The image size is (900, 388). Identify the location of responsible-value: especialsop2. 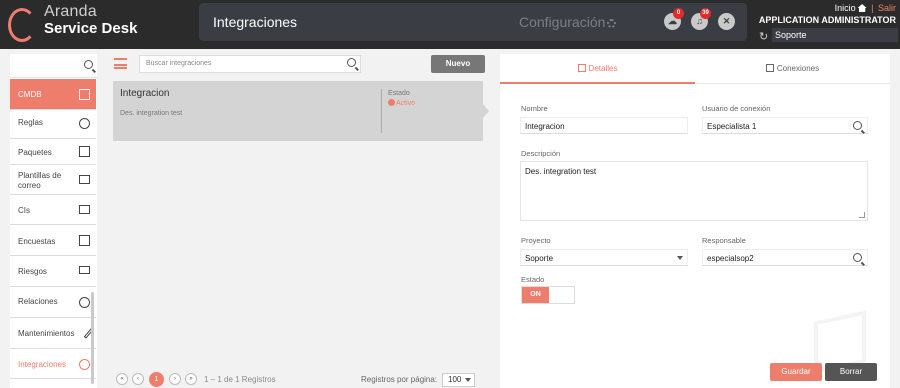
(730, 258).